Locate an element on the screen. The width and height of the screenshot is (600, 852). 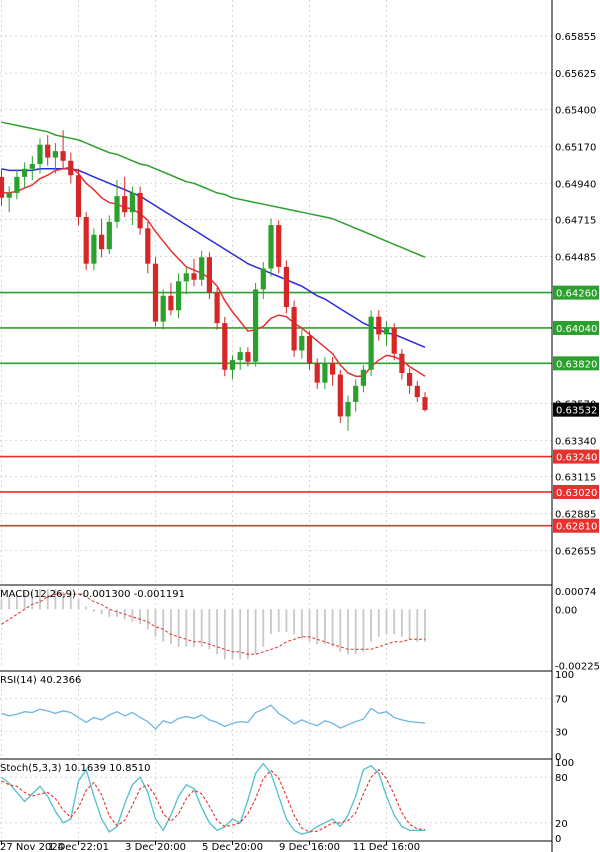
time-tick-label: 1 Dec 22:01 is located at coordinates (78, 847).